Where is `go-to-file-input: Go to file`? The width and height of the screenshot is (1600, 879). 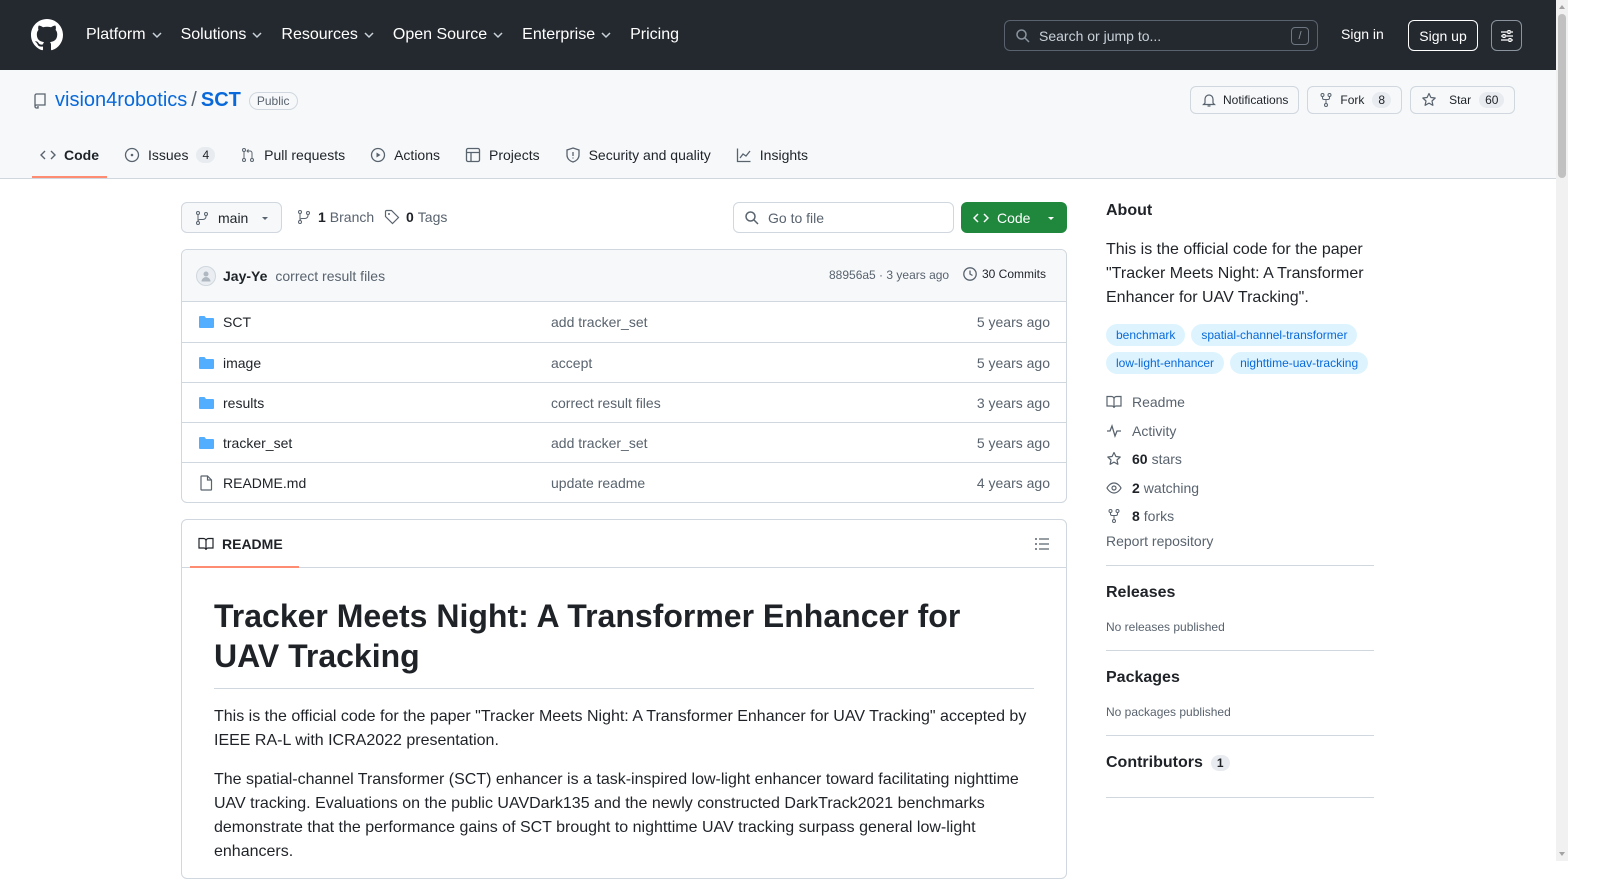
go-to-file-input: Go to file is located at coordinates (843, 217).